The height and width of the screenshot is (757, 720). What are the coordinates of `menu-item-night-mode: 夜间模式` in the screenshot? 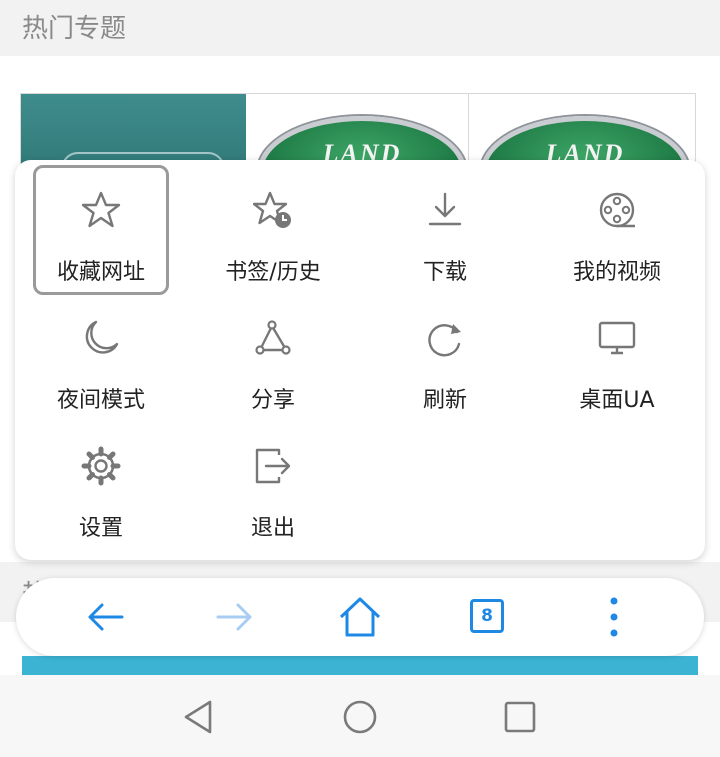 It's located at (101, 352).